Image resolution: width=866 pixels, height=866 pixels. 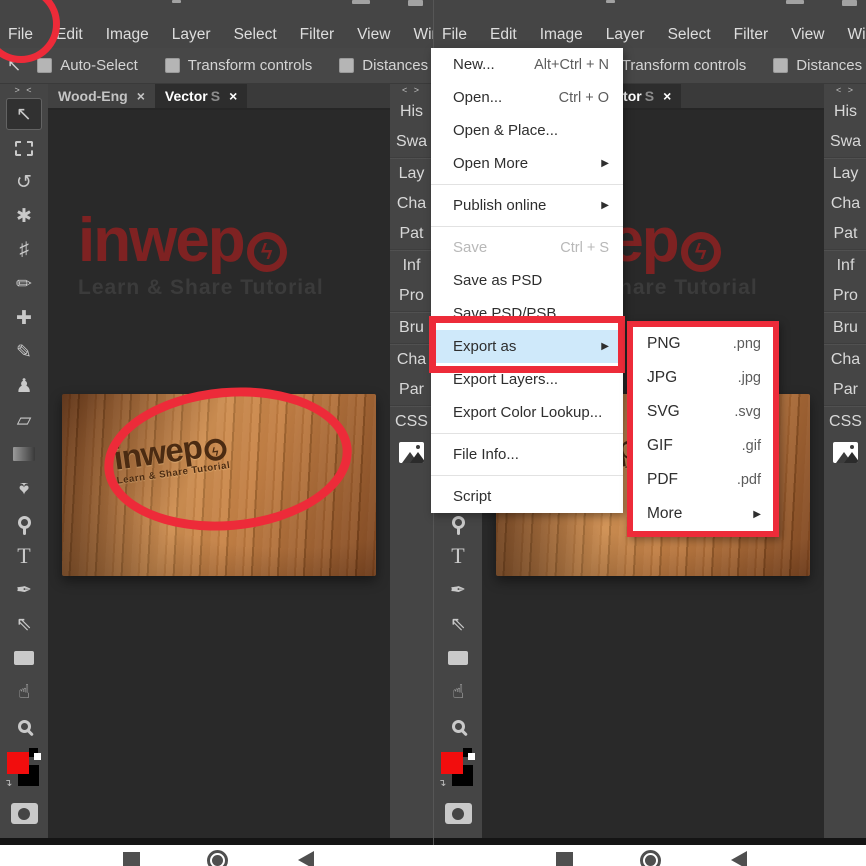 I want to click on toolbar-collapse-button: > <, so click(x=23, y=90).